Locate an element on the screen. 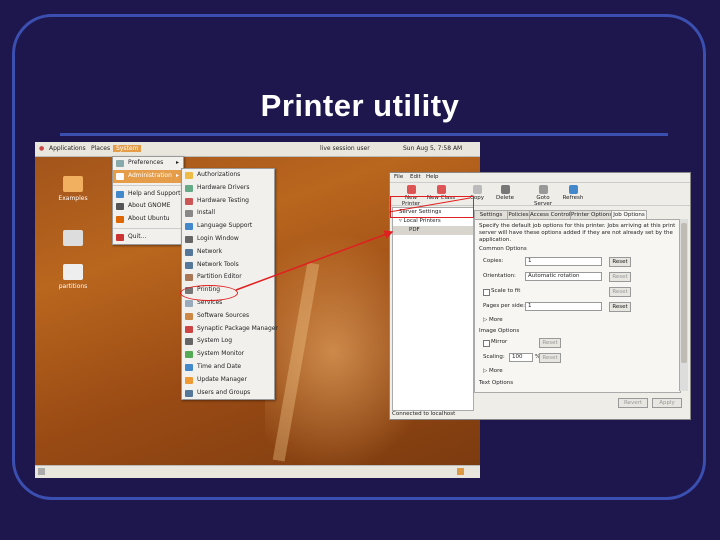 This screenshot has height=540, width=720. annotation-arrows is located at coordinates (353, 244).